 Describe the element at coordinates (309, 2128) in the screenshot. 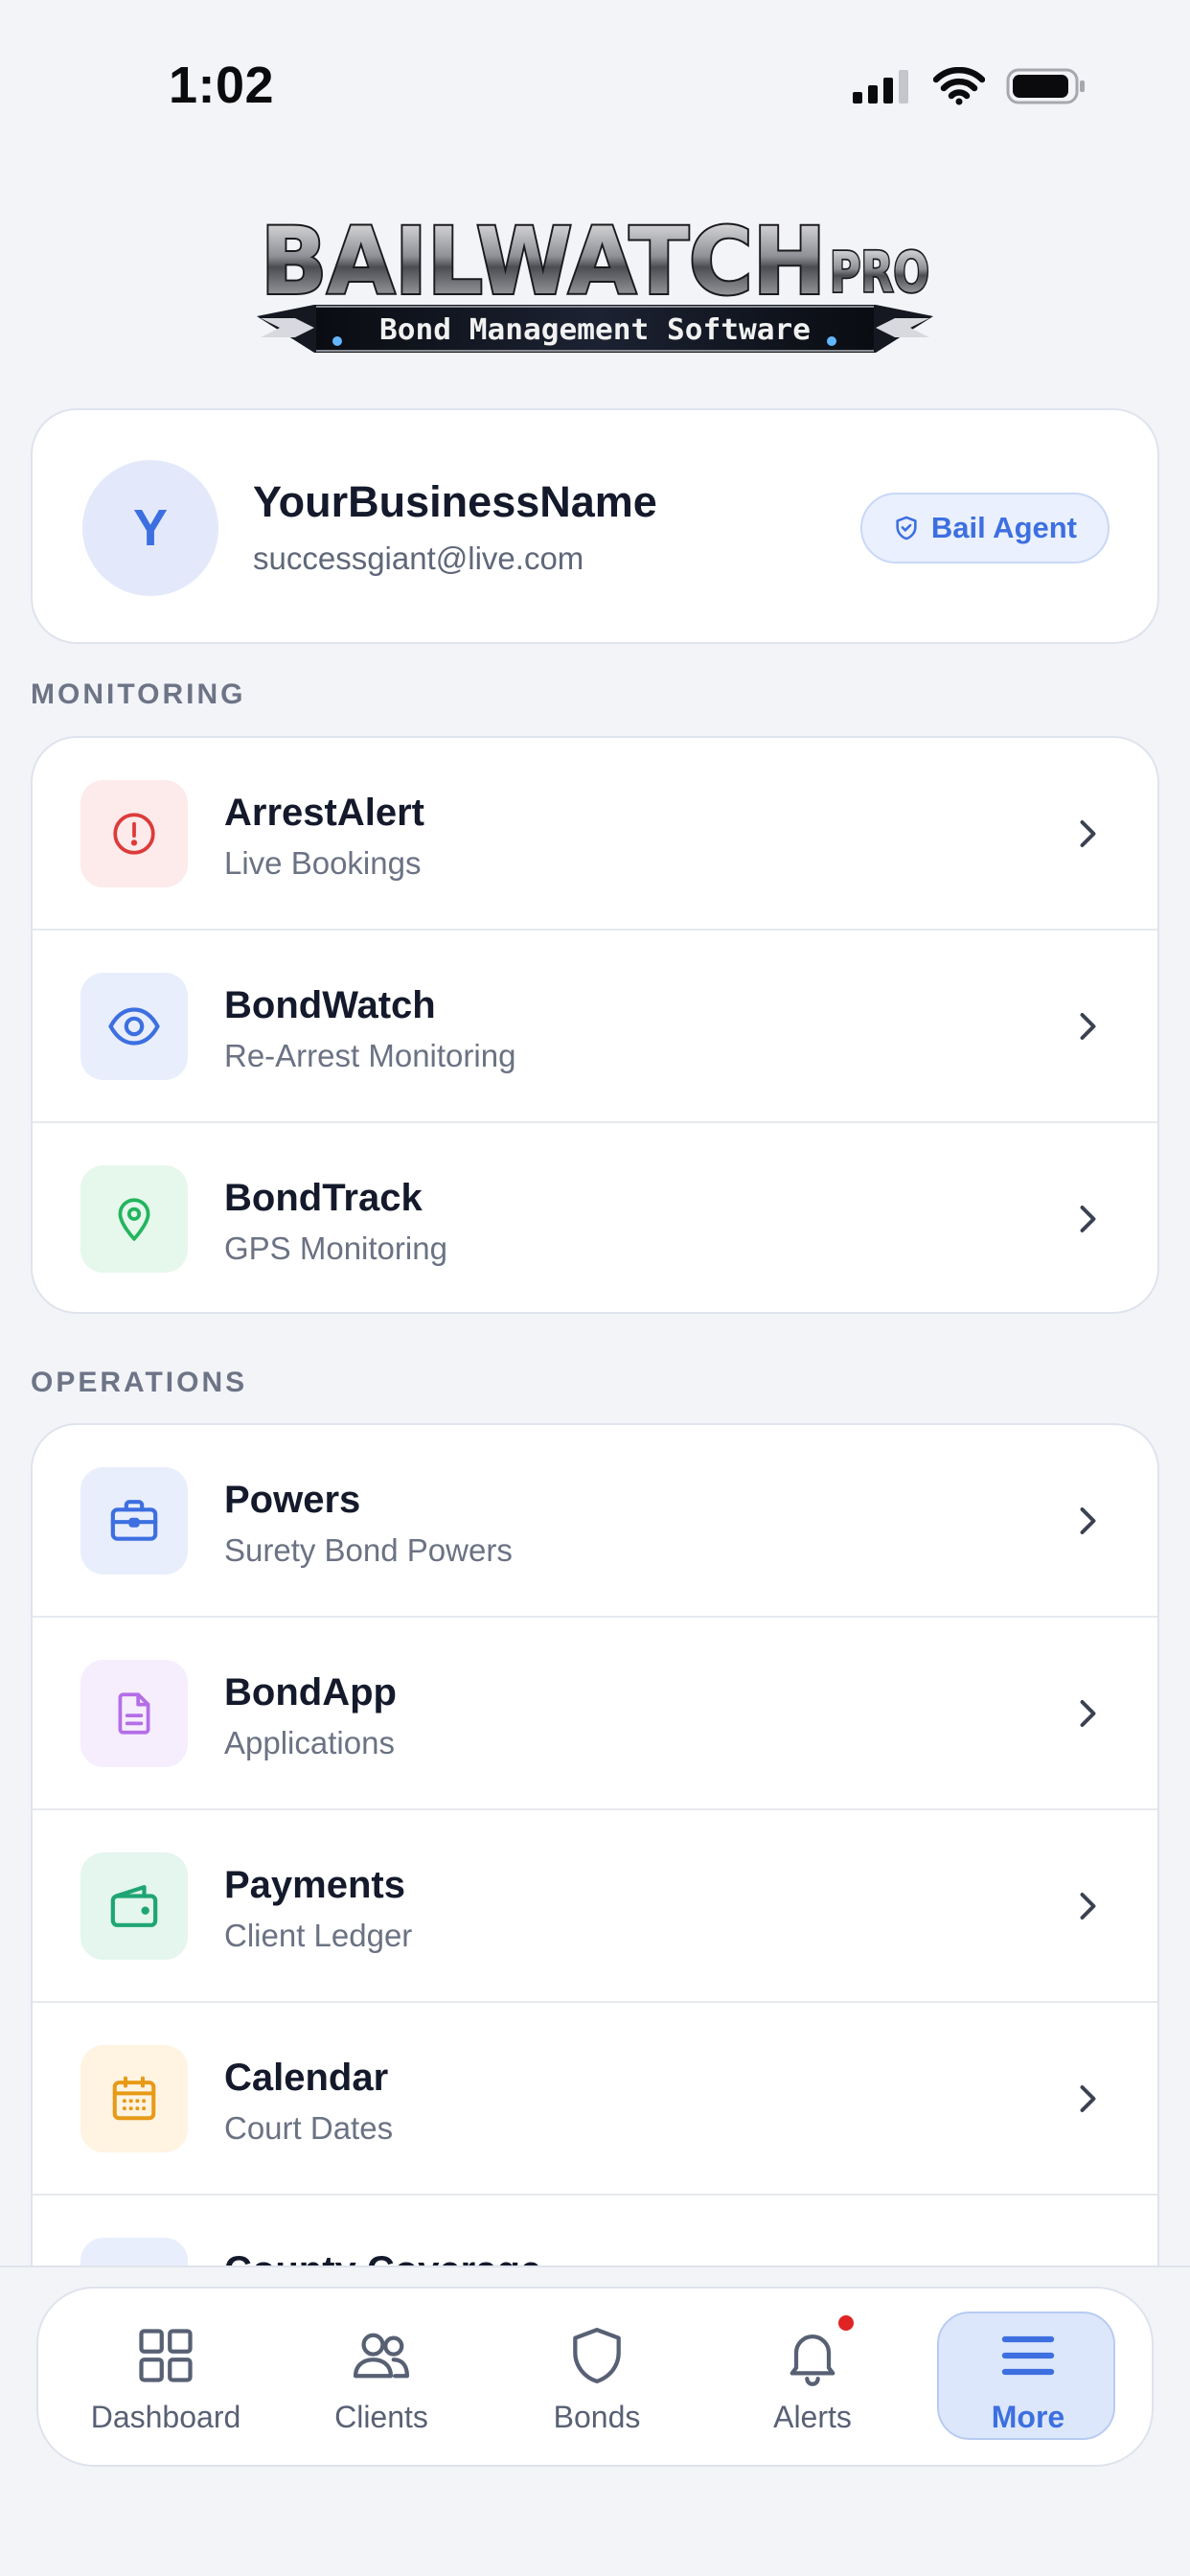

I see `menu-item-subtitle: Court Dates` at that location.